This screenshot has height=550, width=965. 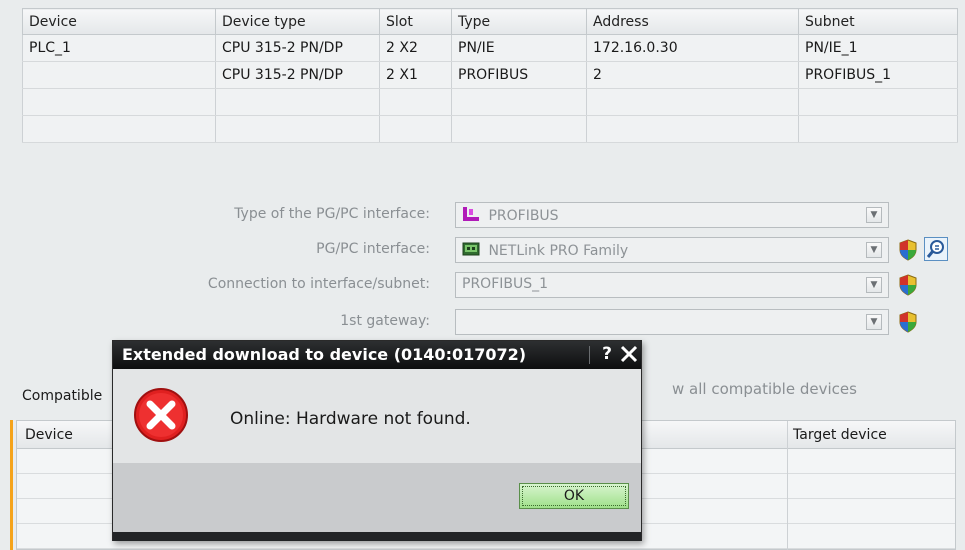 I want to click on dialog-body: Online: Hardware not found., so click(x=377, y=416).